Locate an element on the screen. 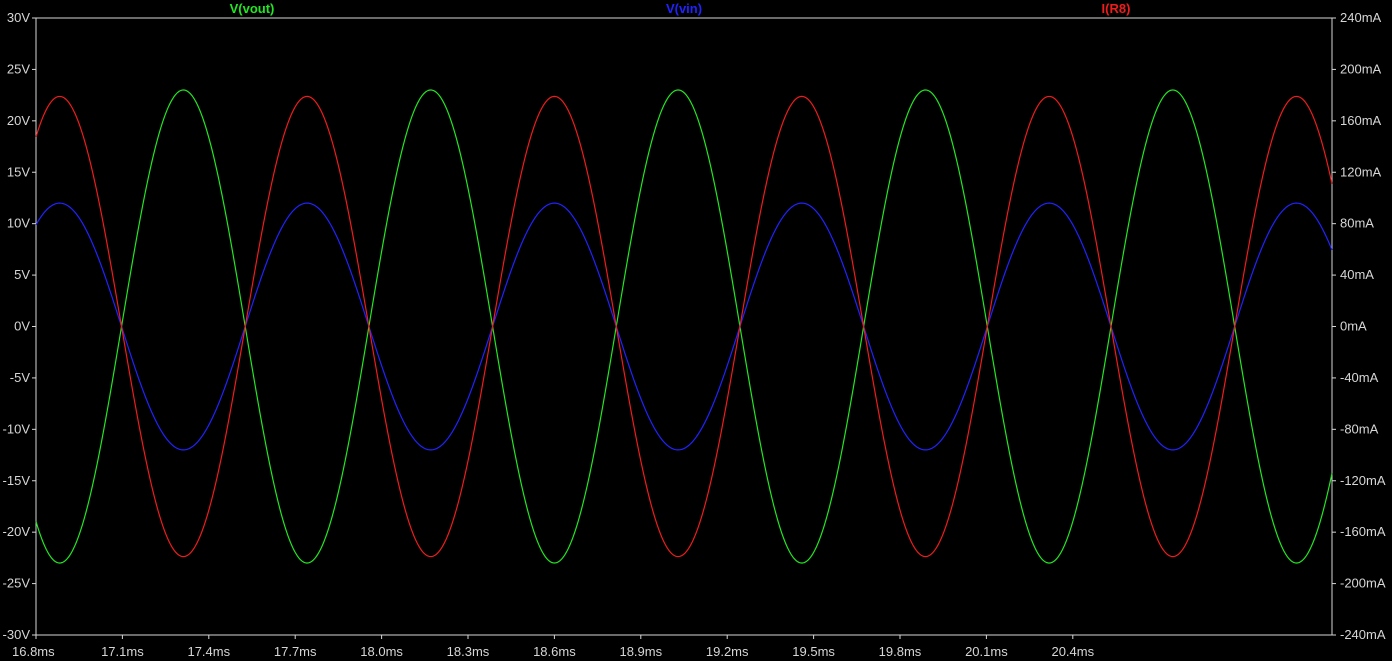  x-tick-label: 18.9ms is located at coordinates (640, 651).